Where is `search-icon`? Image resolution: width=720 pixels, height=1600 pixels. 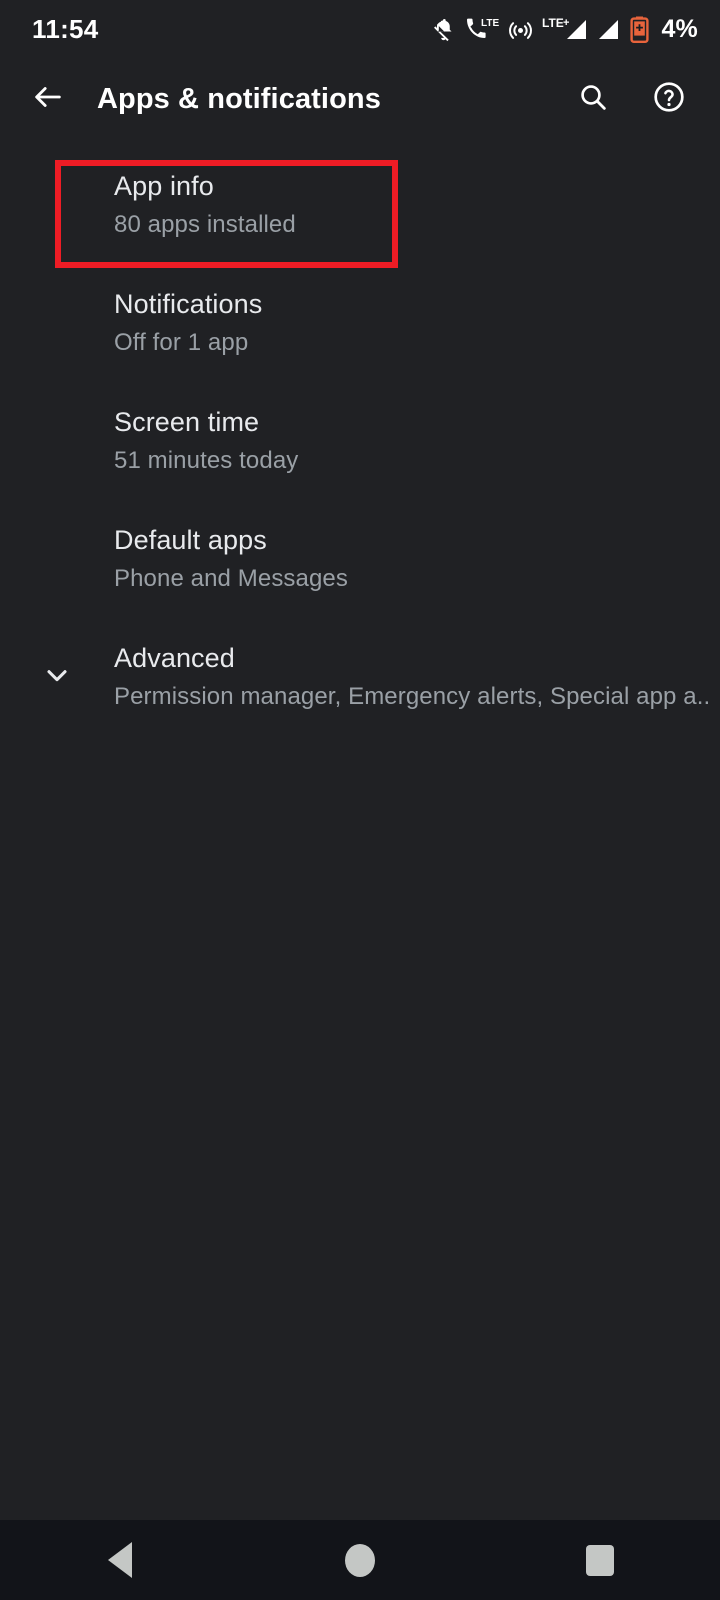
search-icon is located at coordinates (593, 99).